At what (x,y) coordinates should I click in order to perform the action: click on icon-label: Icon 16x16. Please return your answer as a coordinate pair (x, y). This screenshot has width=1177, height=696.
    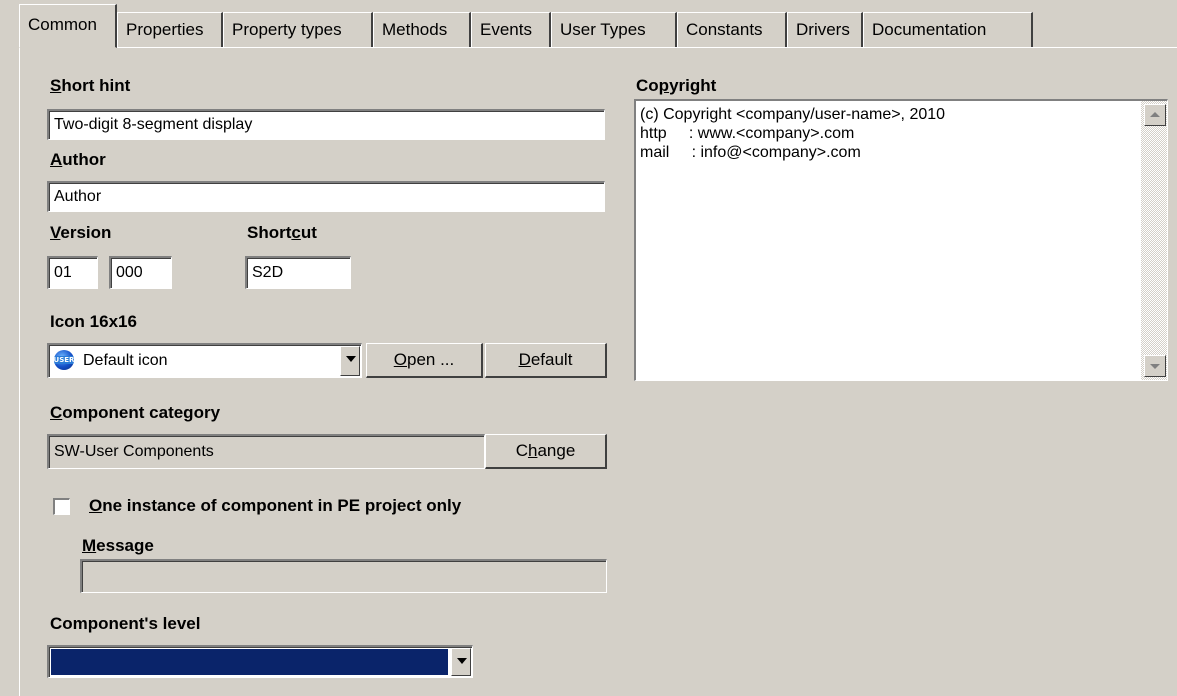
    Looking at the image, I should click on (93, 321).